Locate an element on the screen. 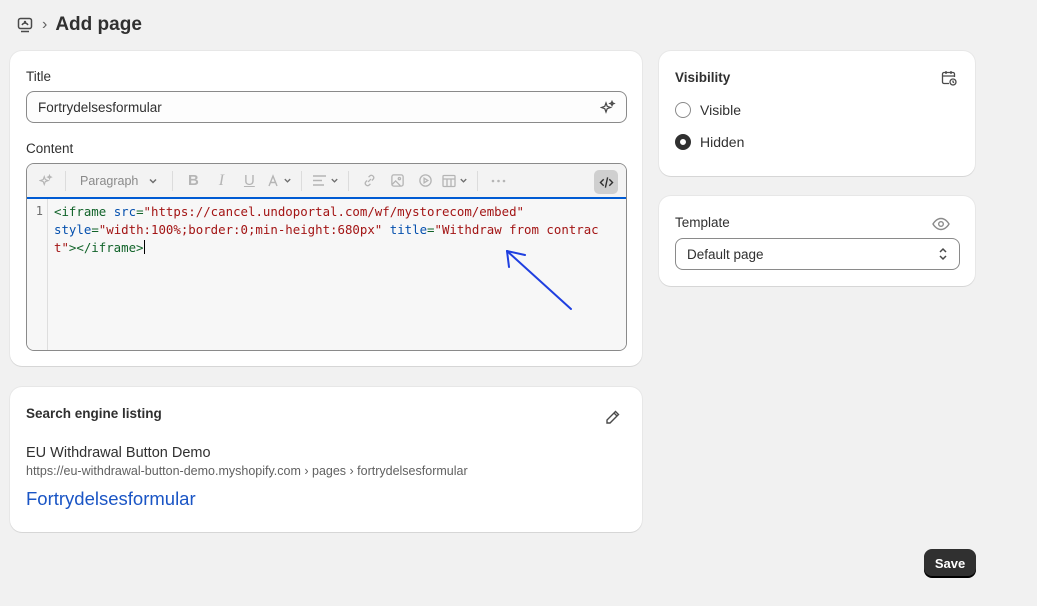  title-input: Fortrydelsesformular is located at coordinates (326, 107).